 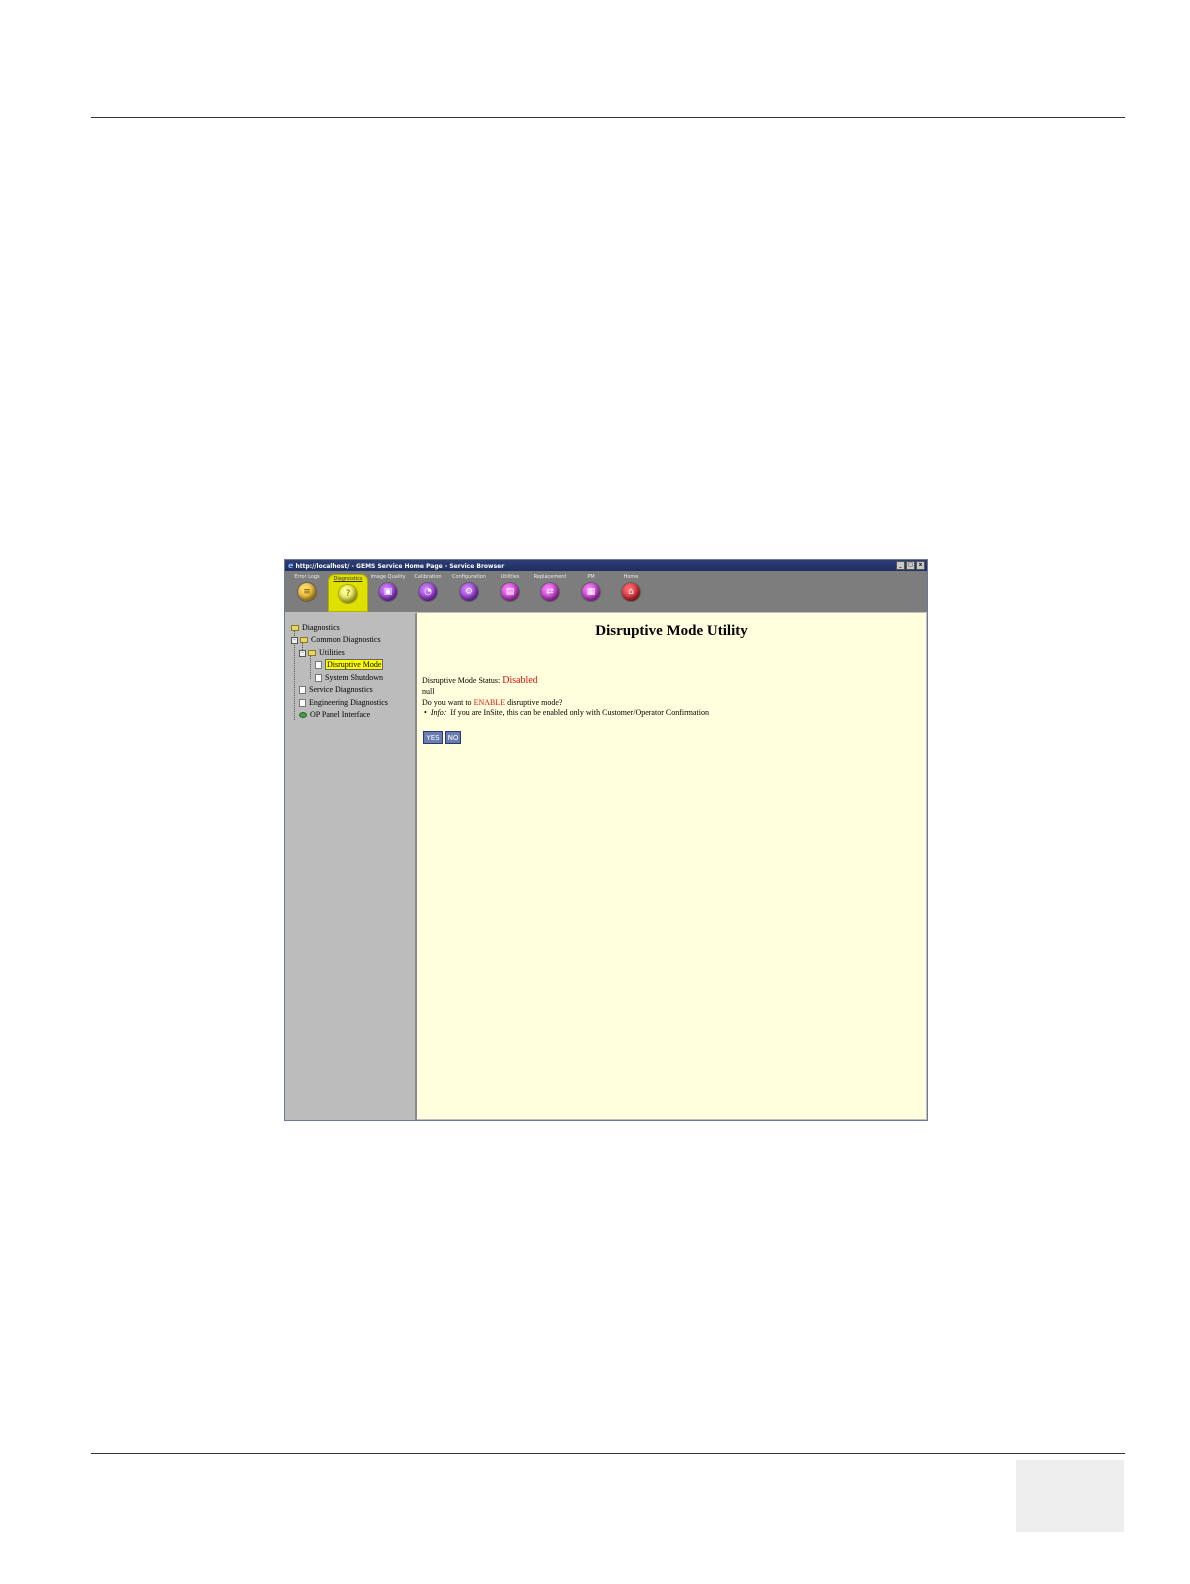 I want to click on tree-item-label: Utilities, so click(x=332, y=652).